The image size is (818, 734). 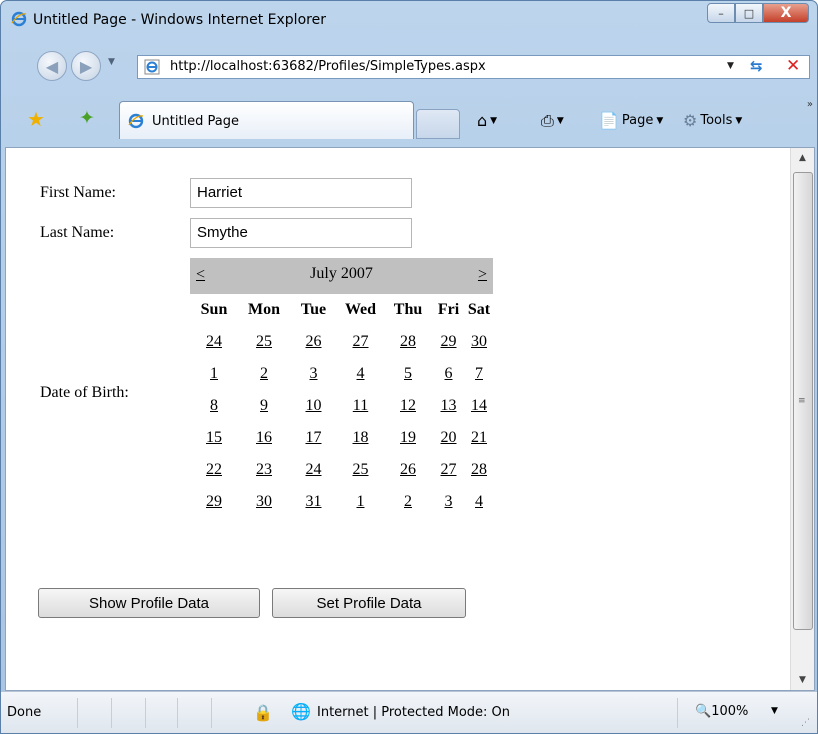 I want to click on security-zone-text: Internet | Protected Mode: On, so click(x=413, y=712).